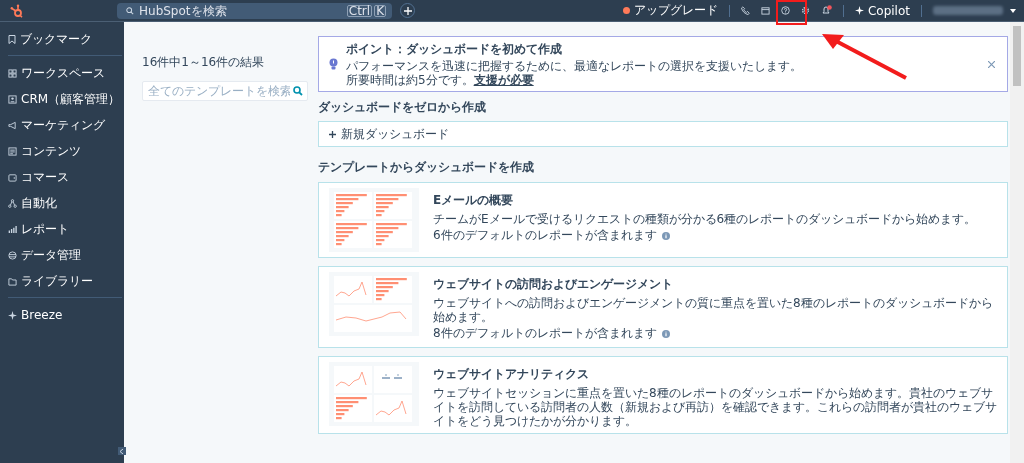  What do you see at coordinates (12, 99) in the screenshot?
I see `contact-card-icon` at bounding box center [12, 99].